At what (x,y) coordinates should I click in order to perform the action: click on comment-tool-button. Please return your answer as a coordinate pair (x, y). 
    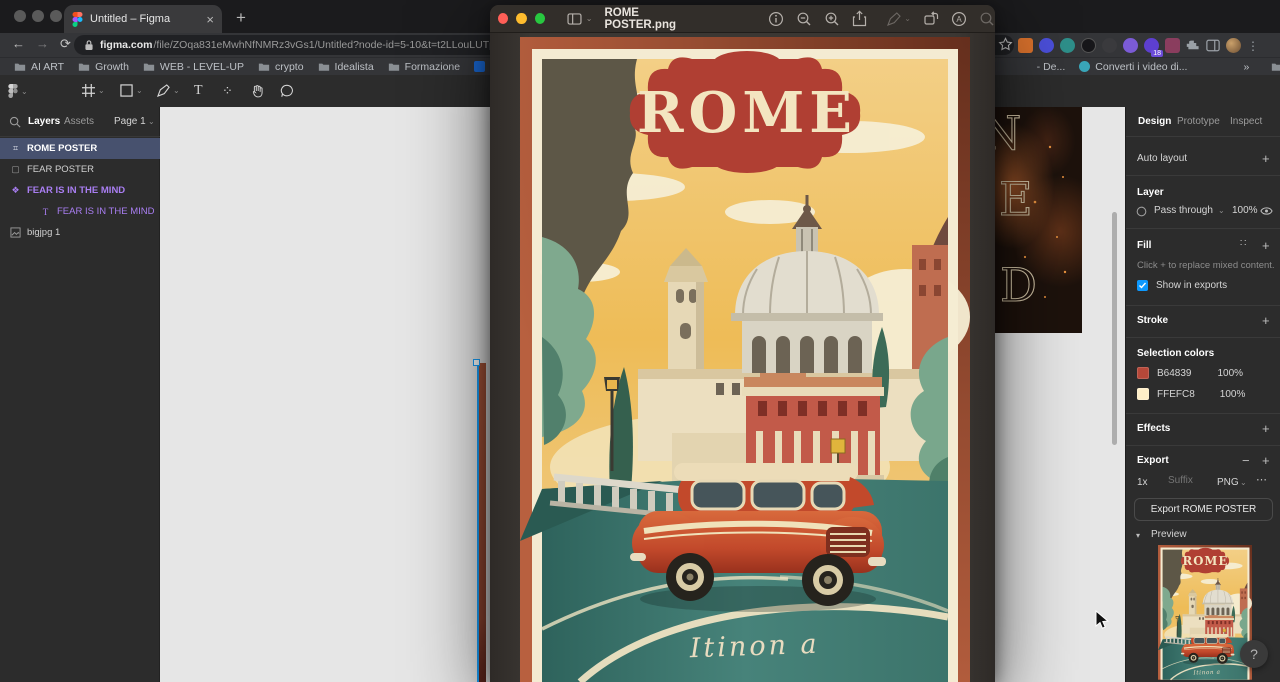
    Looking at the image, I should click on (287, 91).